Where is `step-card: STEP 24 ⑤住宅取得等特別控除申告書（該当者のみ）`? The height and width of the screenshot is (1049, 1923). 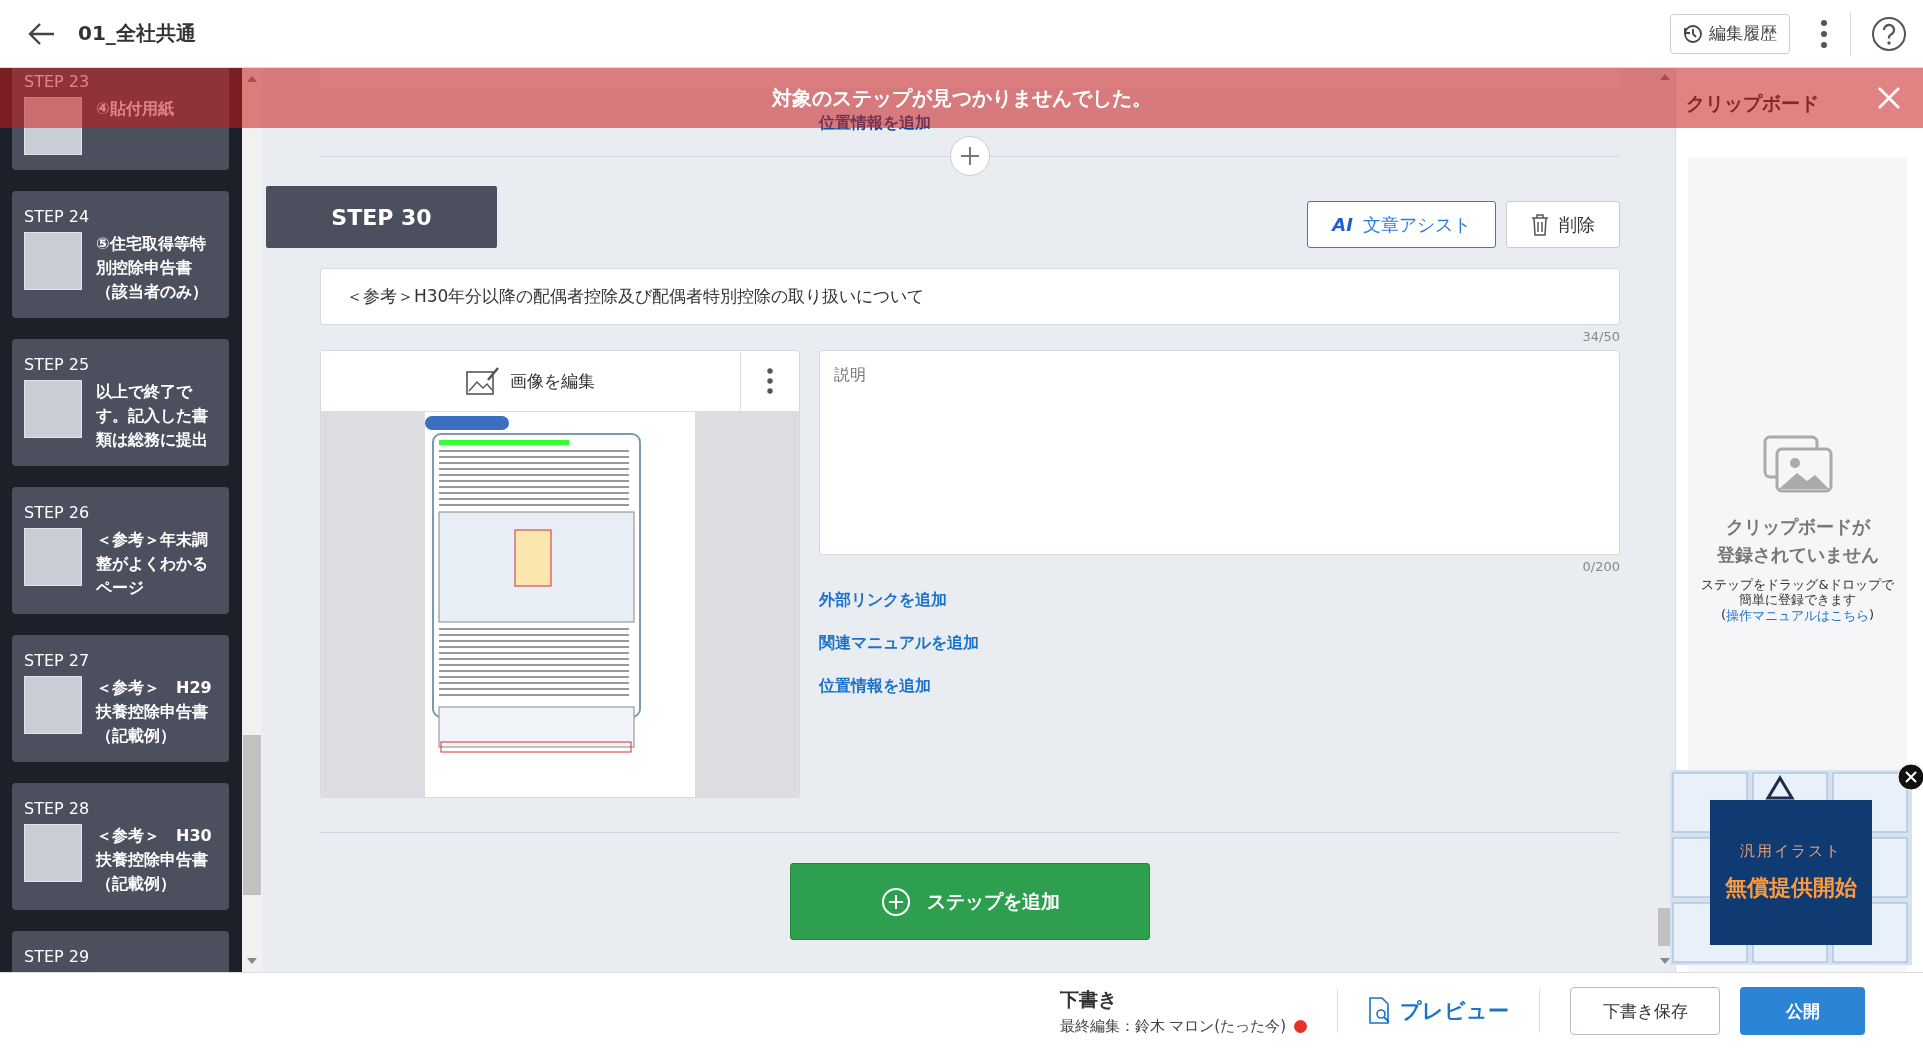 step-card: STEP 24 ⑤住宅取得等特別控除申告書（該当者のみ） is located at coordinates (120, 254).